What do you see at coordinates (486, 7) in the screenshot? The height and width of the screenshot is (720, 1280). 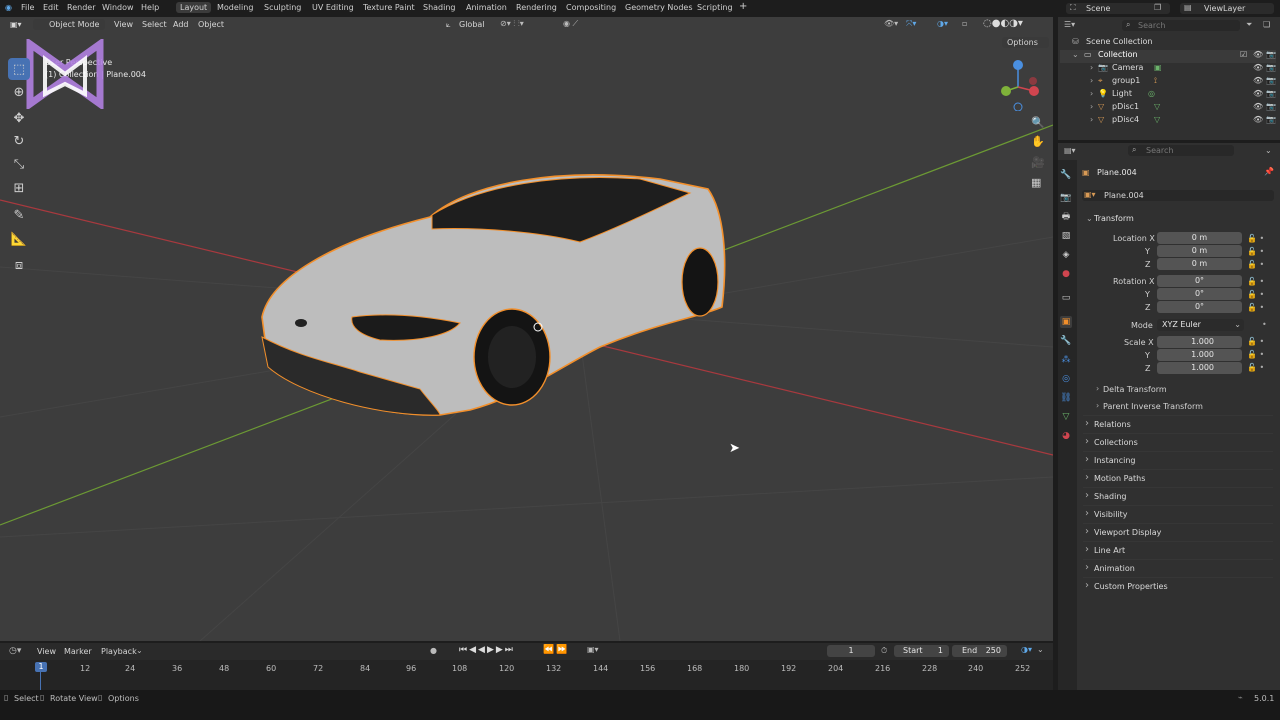 I see `tab-animation: Animation` at bounding box center [486, 7].